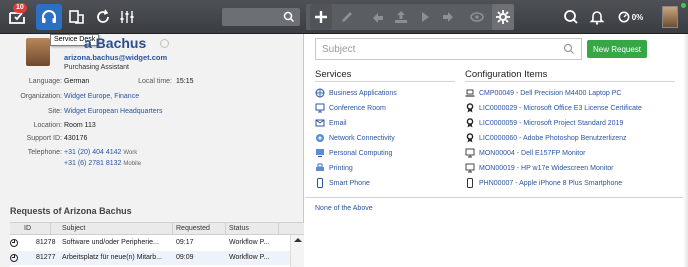  What do you see at coordinates (546, 168) in the screenshot?
I see `config-item-label: MON00019 - HP w17e Widescreen Monitor` at bounding box center [546, 168].